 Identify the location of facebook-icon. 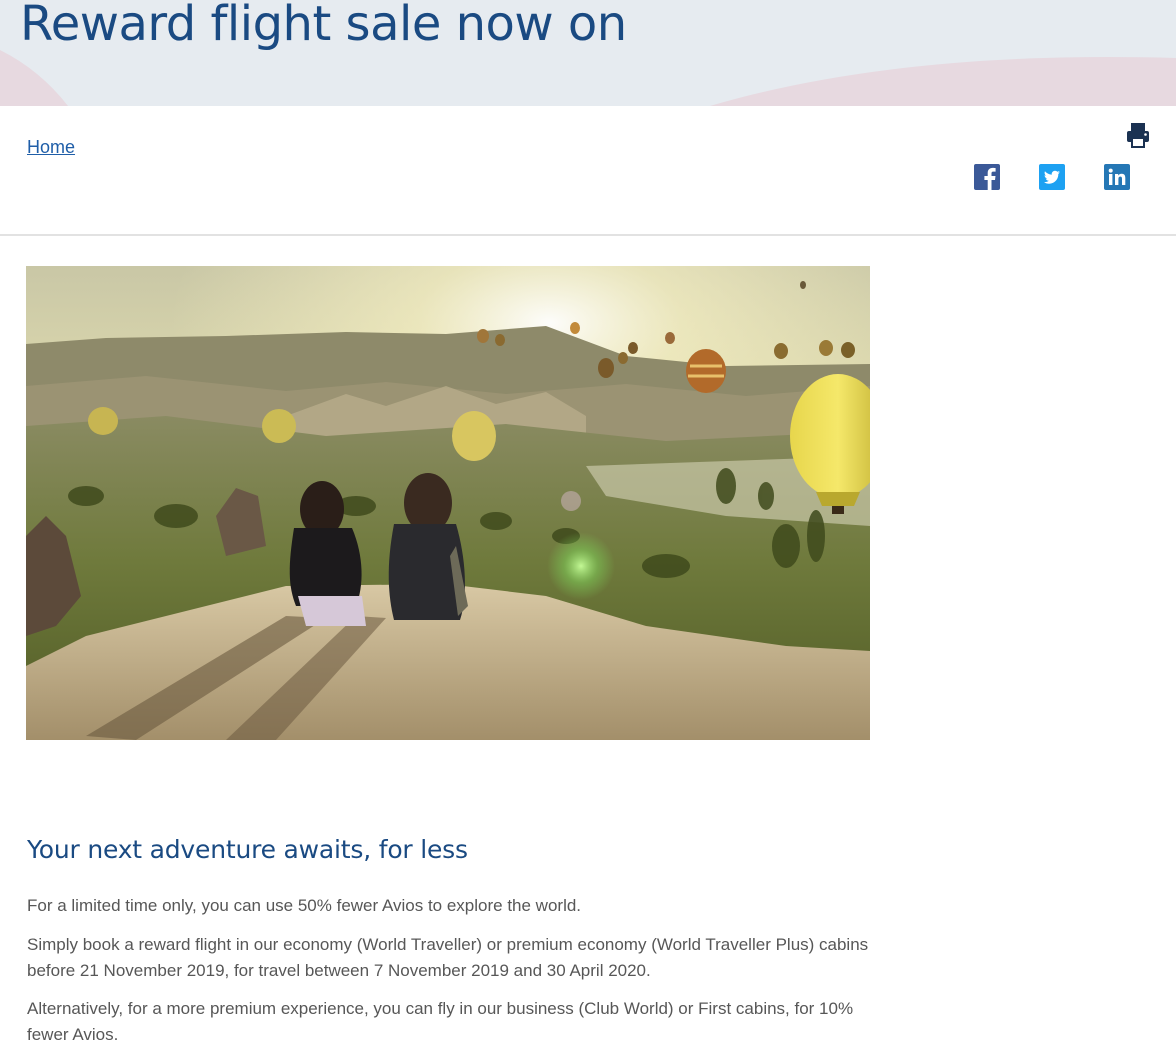
(987, 177).